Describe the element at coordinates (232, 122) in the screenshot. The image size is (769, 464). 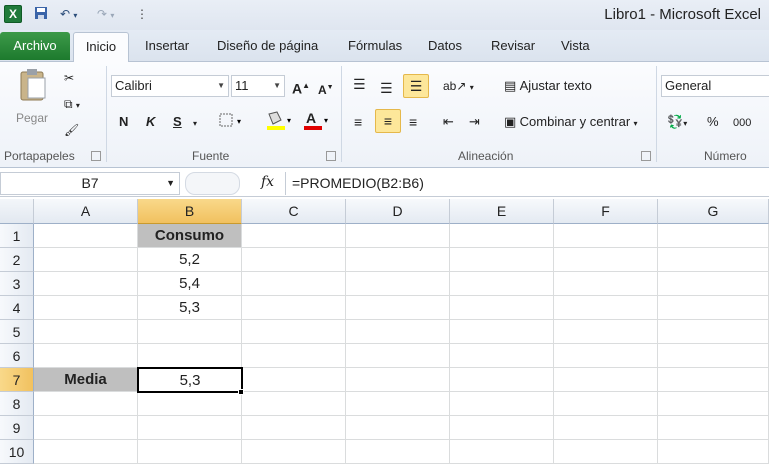
I see `borders-icon: ▾` at that location.